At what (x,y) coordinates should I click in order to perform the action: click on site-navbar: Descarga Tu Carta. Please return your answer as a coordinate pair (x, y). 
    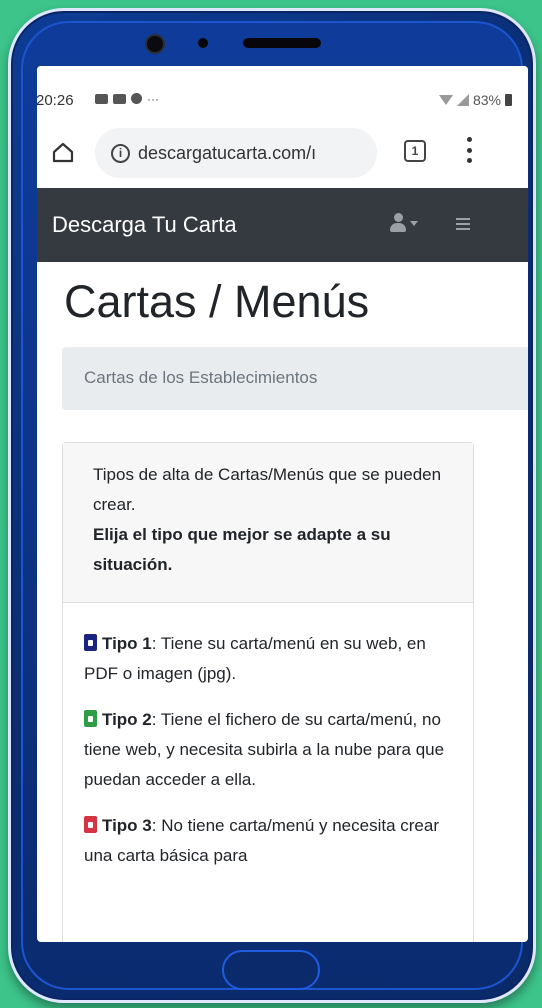
    Looking at the image, I should click on (282, 225).